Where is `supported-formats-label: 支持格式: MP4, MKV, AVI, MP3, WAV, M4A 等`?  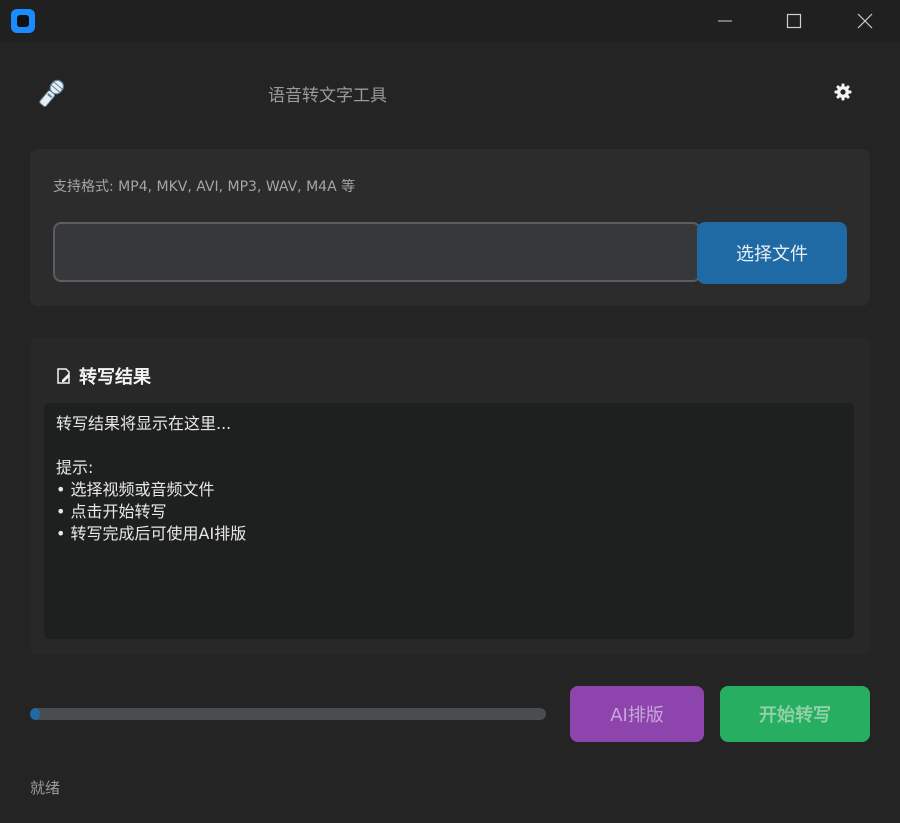 supported-formats-label: 支持格式: MP4, MKV, AVI, MP3, WAV, M4A 等 is located at coordinates (204, 187).